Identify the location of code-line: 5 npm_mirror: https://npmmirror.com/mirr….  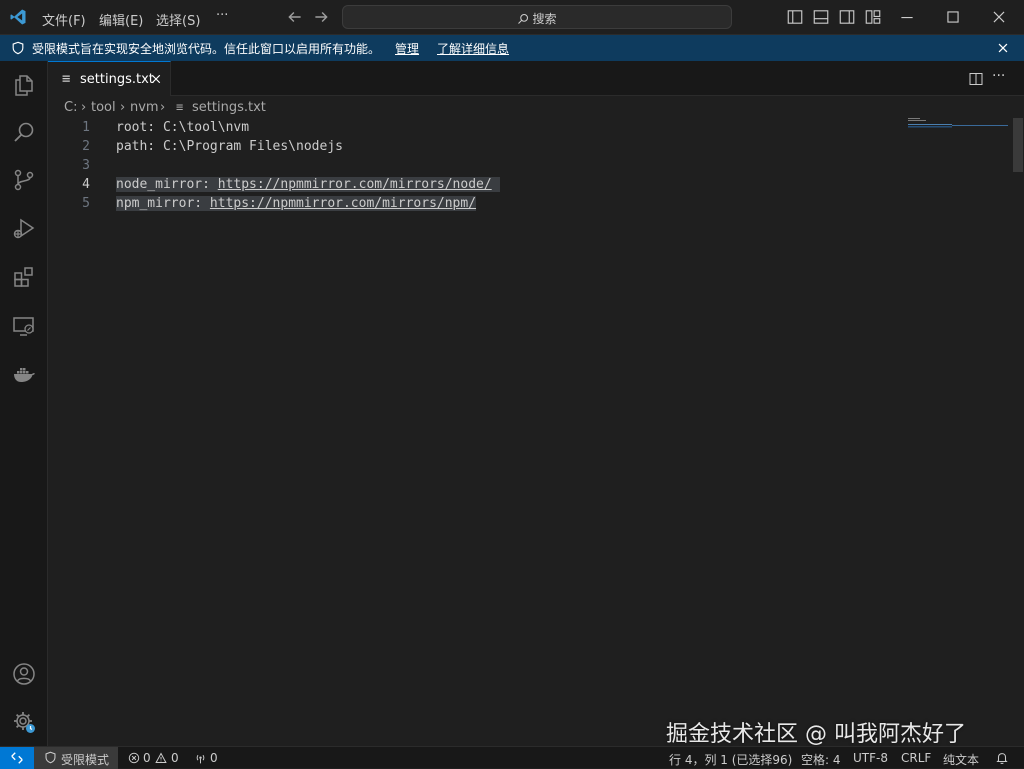
(473, 203).